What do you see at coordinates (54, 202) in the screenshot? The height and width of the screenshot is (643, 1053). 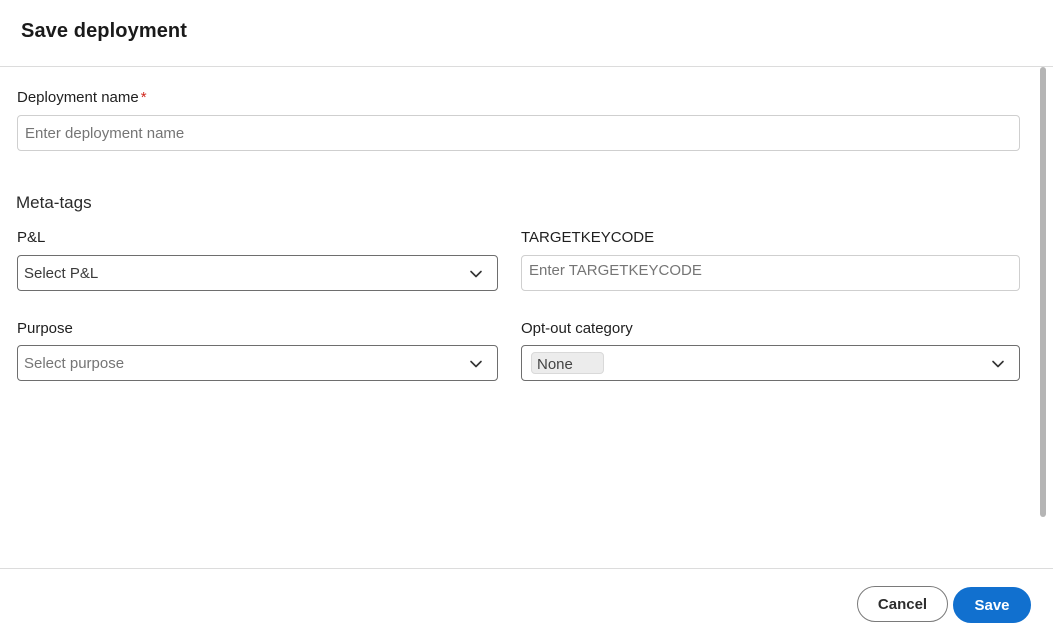 I see `meta-tags-heading: Meta-tags` at bounding box center [54, 202].